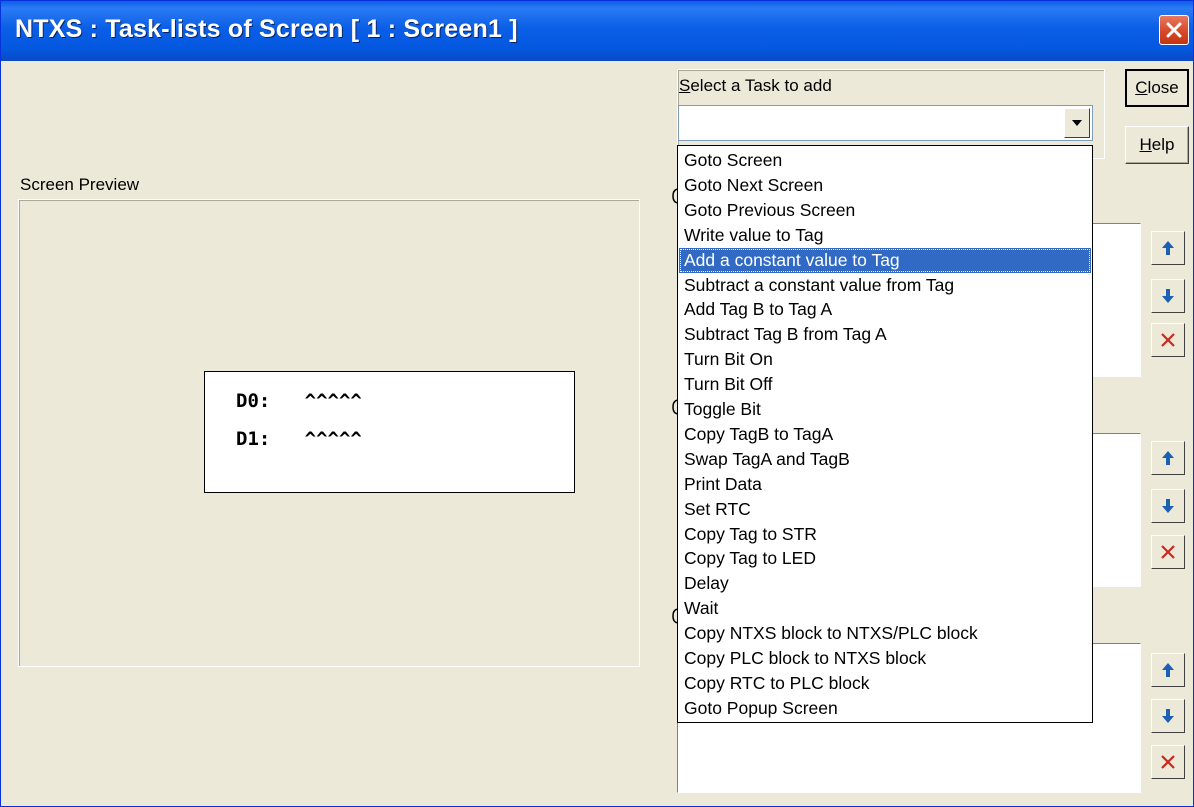 The image size is (1194, 807). What do you see at coordinates (885, 285) in the screenshot?
I see `dropdown-item: Subtract a constant value from Tag` at bounding box center [885, 285].